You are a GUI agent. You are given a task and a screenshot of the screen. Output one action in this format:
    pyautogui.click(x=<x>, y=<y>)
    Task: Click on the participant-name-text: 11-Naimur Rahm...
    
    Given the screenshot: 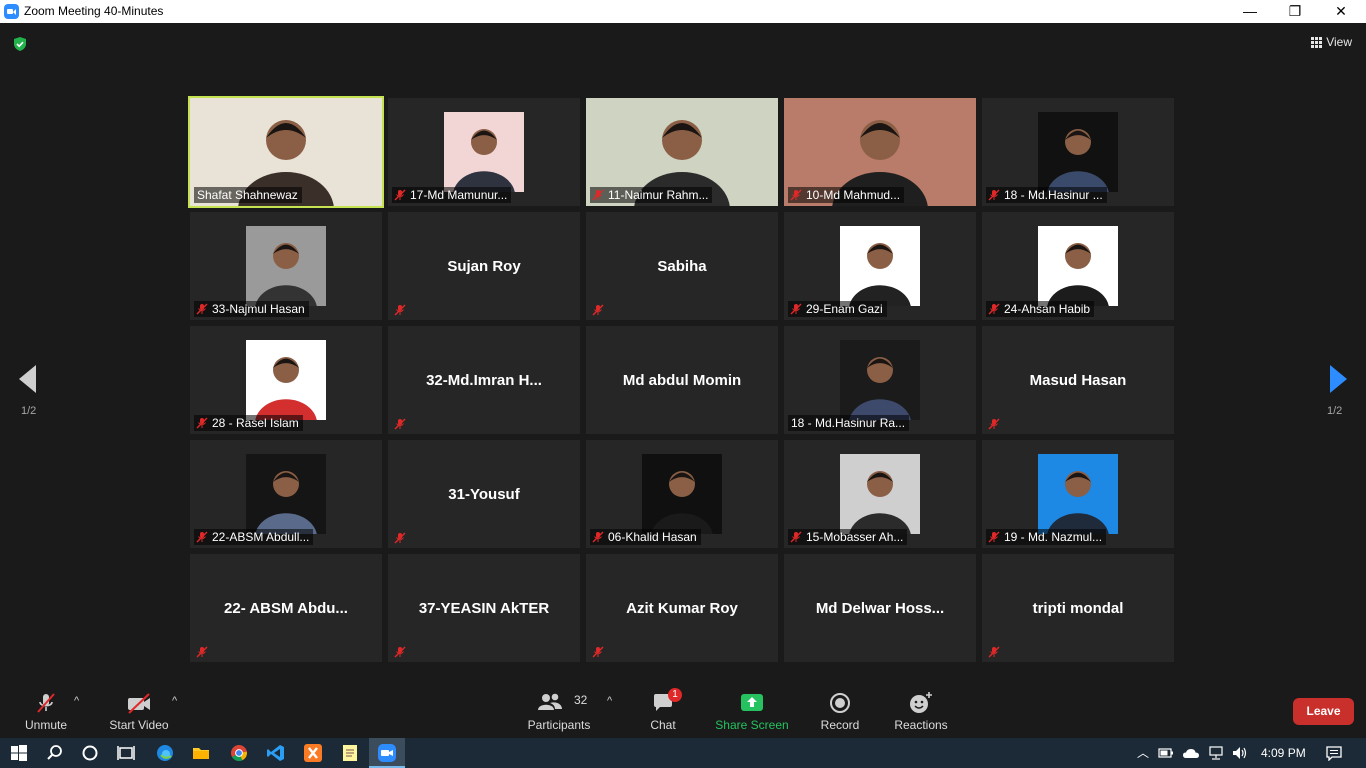 What is the action you would take?
    pyautogui.click(x=658, y=195)
    